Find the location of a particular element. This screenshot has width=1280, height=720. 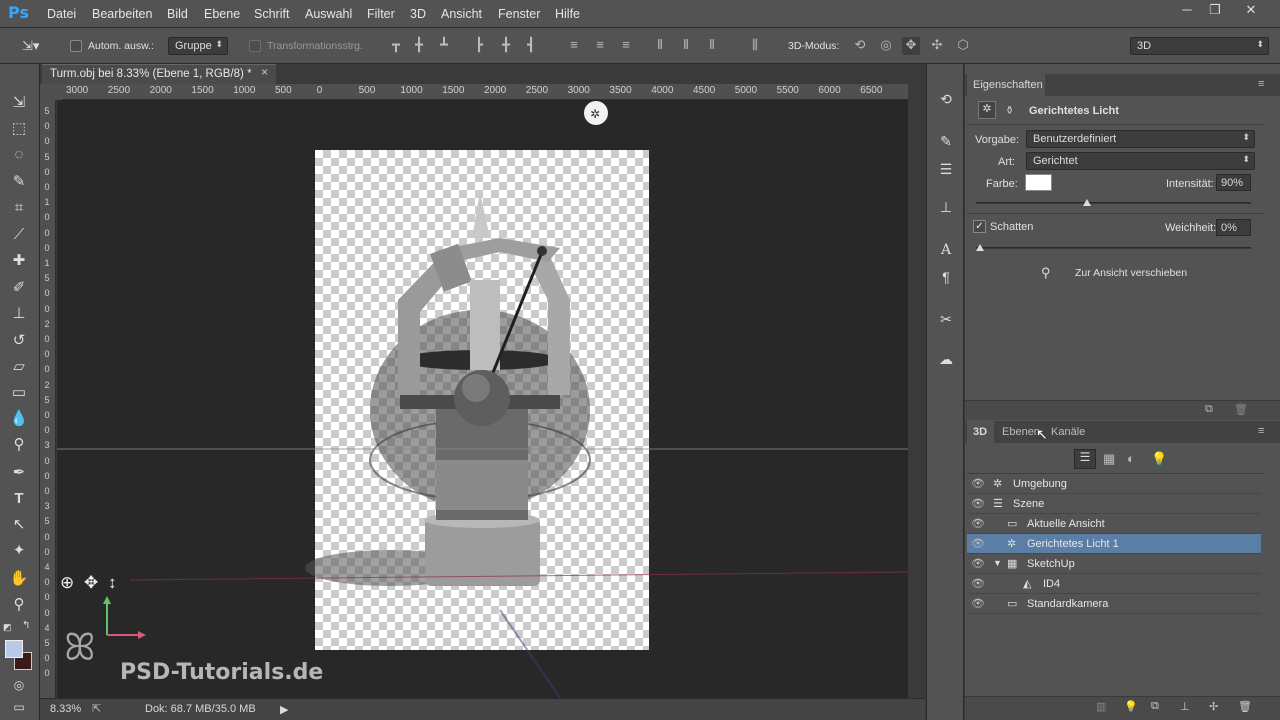

new-light-icon: 💡 is located at coordinates (1131, 706).